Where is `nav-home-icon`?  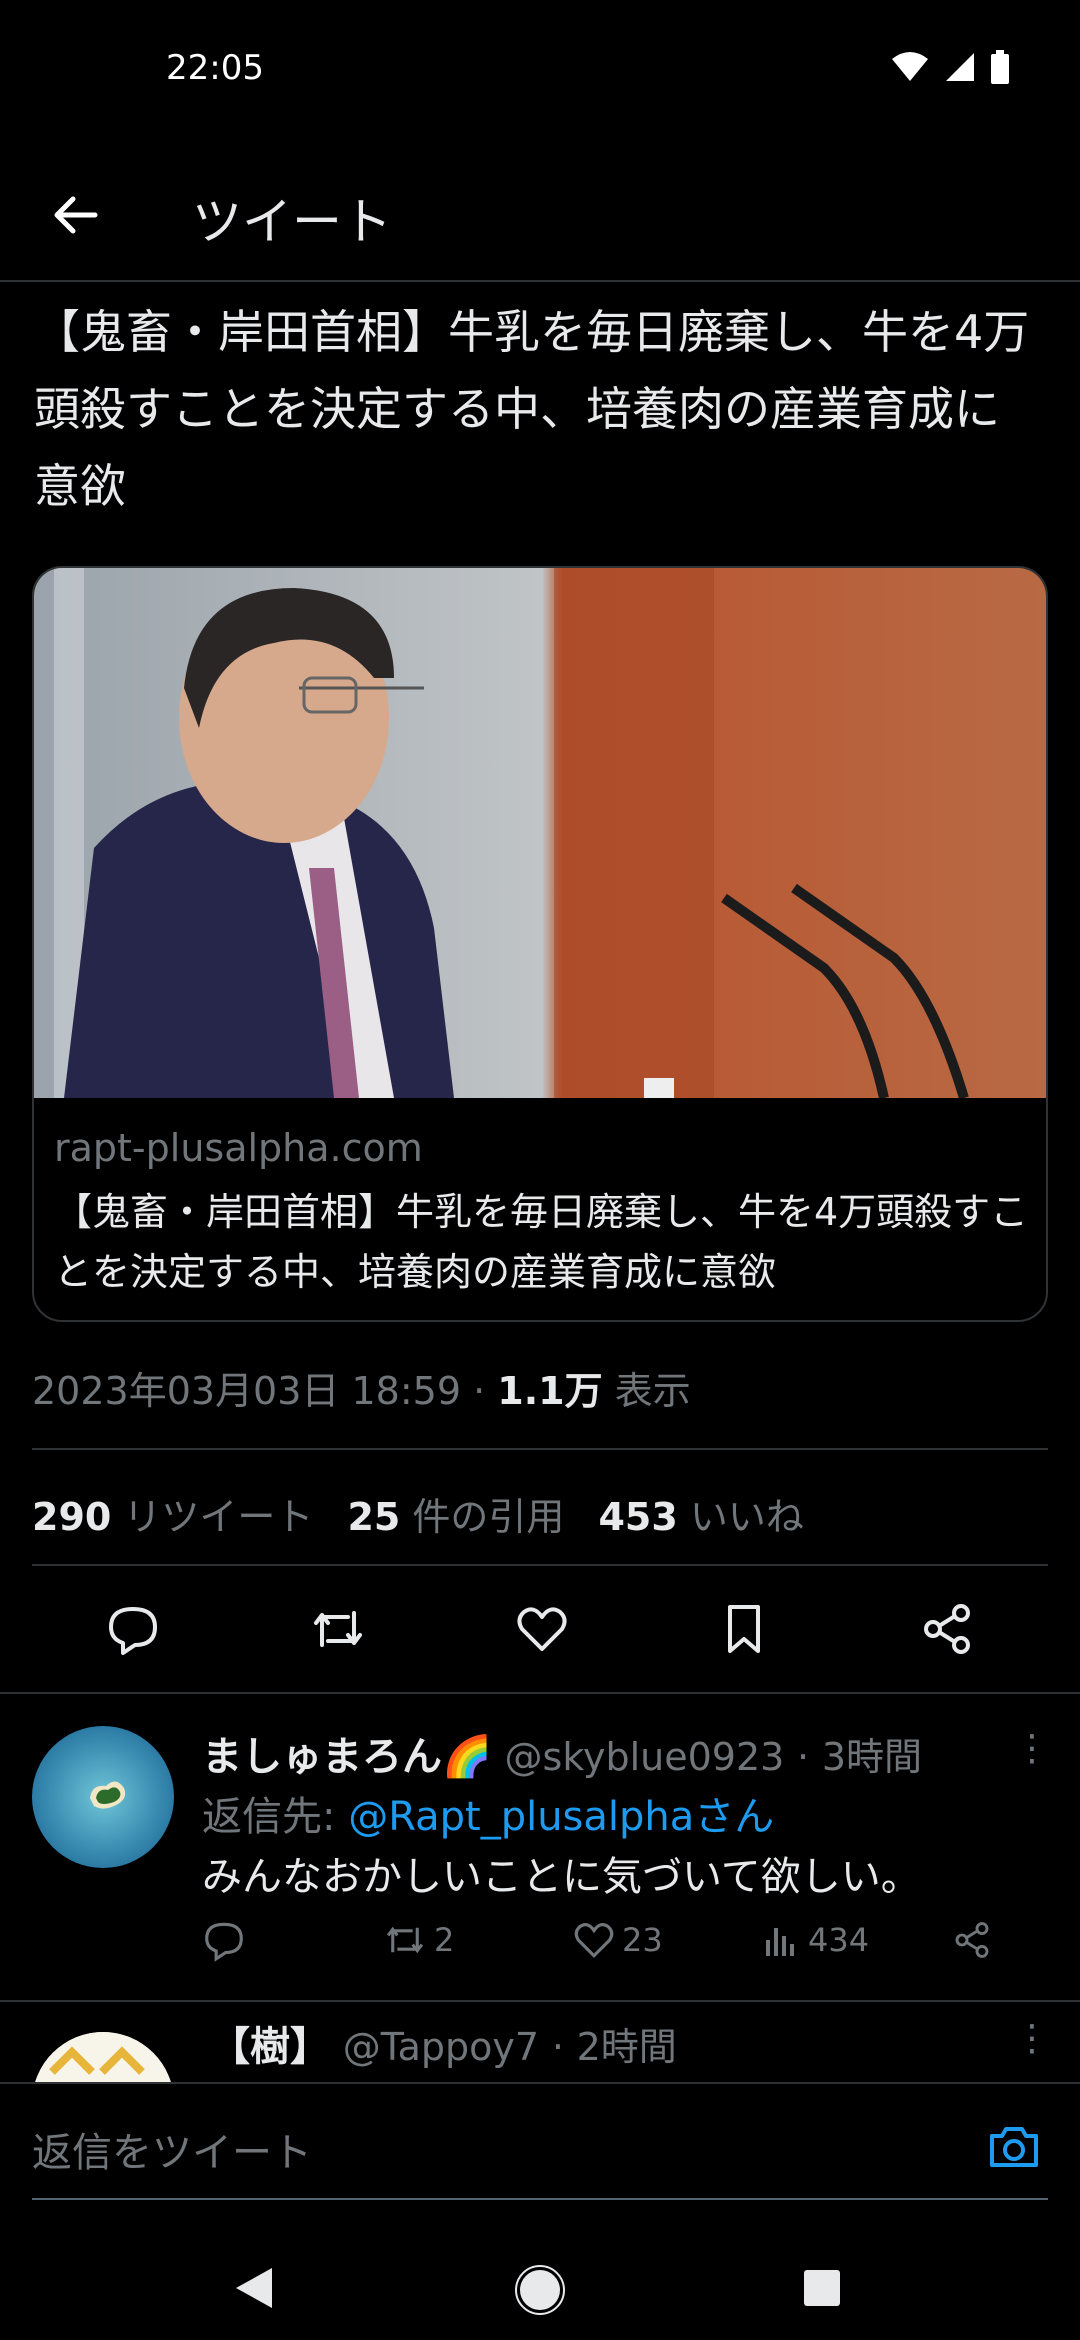
nav-home-icon is located at coordinates (540, 2290).